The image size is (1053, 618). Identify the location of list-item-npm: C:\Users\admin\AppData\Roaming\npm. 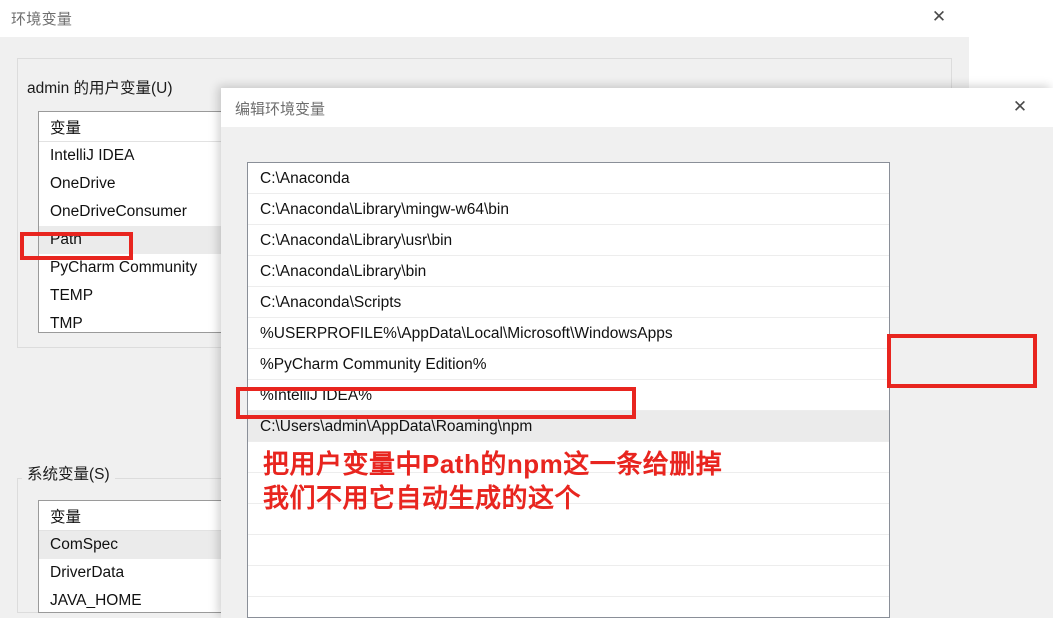
(568, 426).